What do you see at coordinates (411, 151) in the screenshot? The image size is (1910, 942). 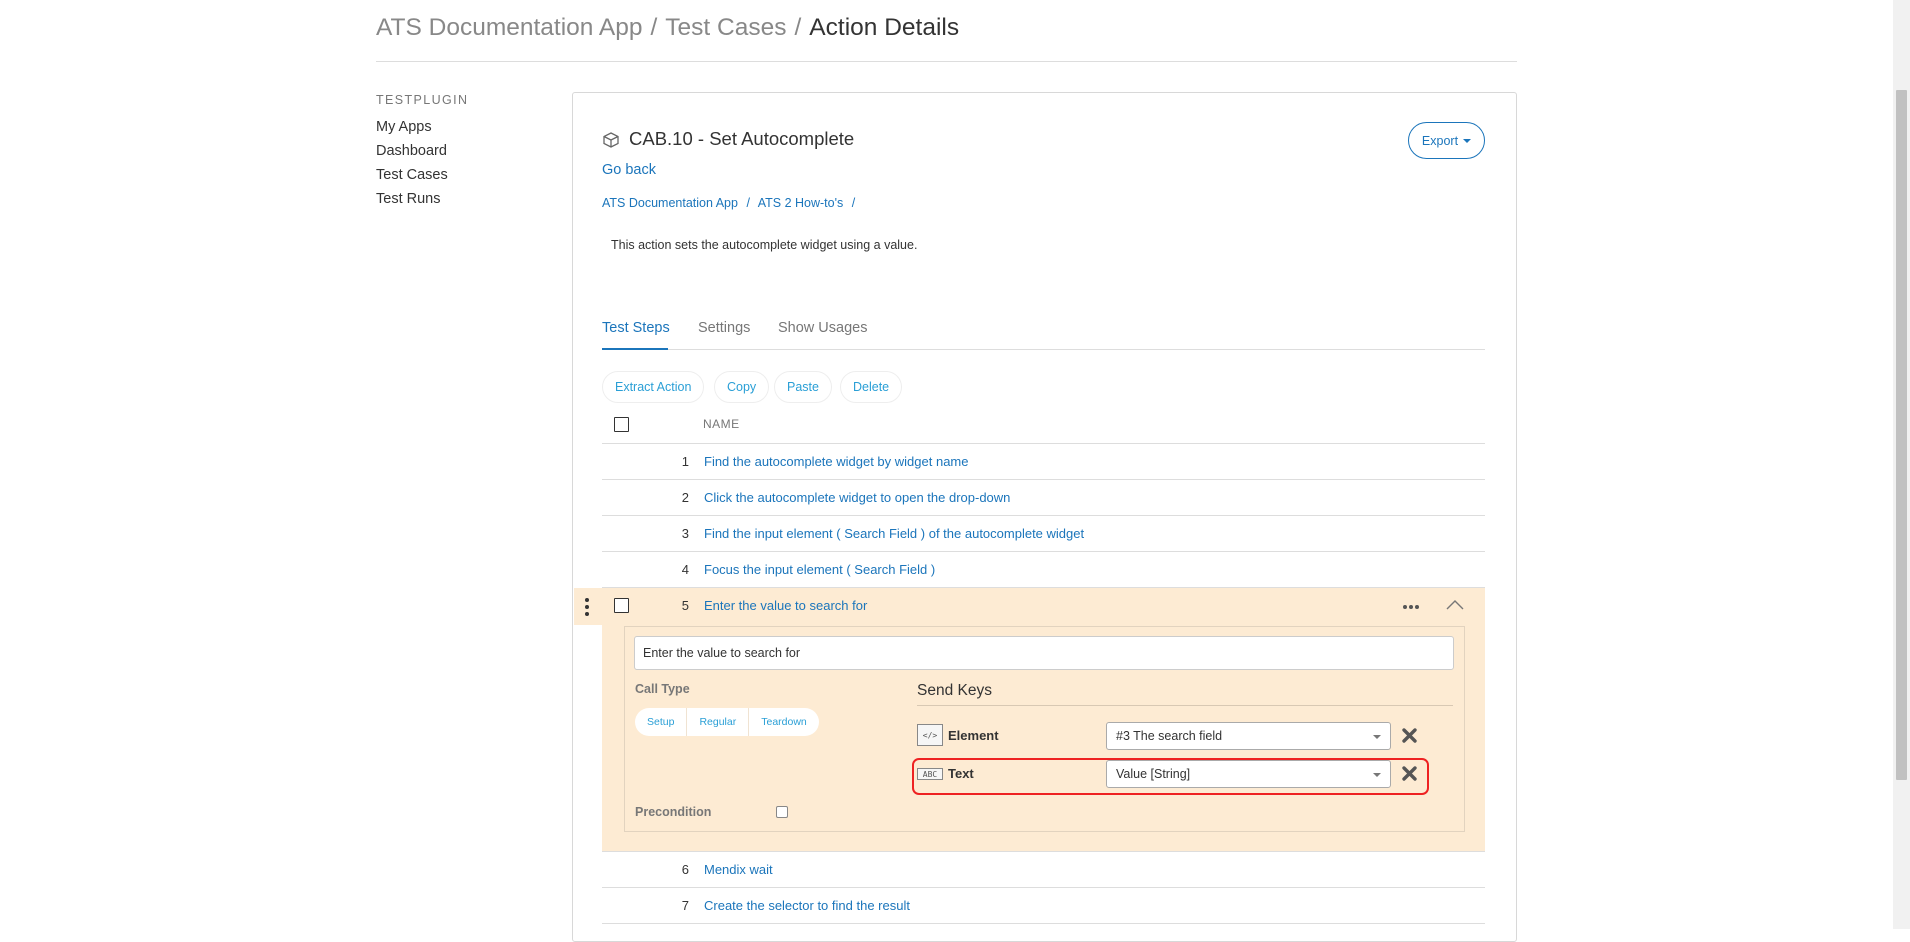 I see `sidebar-item-dashboard: Dashboard` at bounding box center [411, 151].